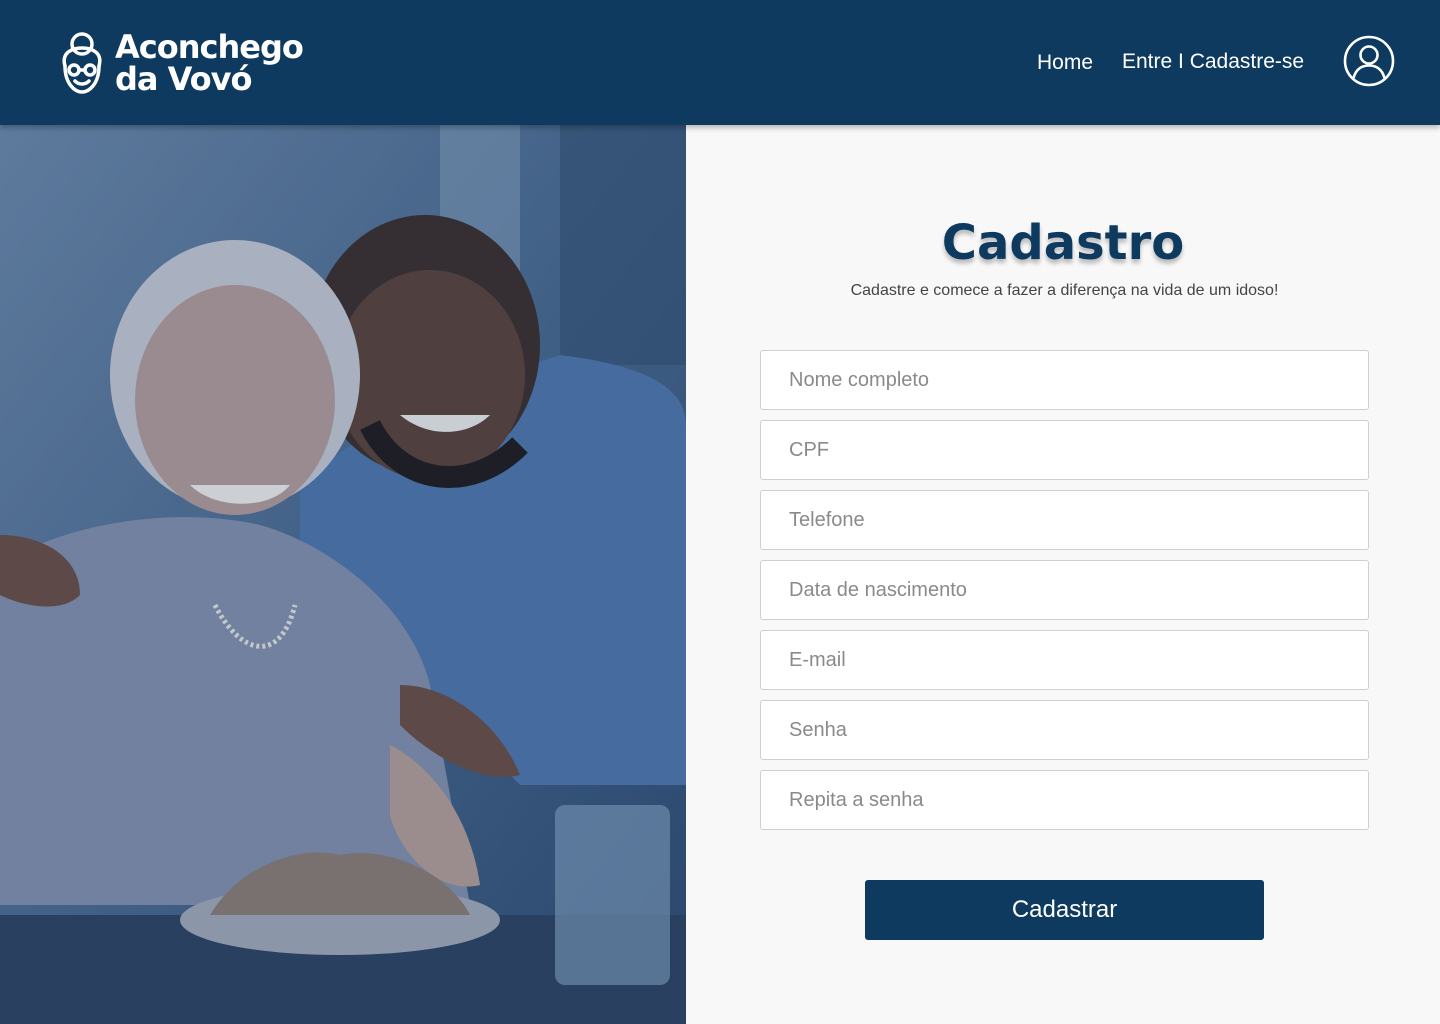  I want to click on repeat-password-field, so click(1064, 800).